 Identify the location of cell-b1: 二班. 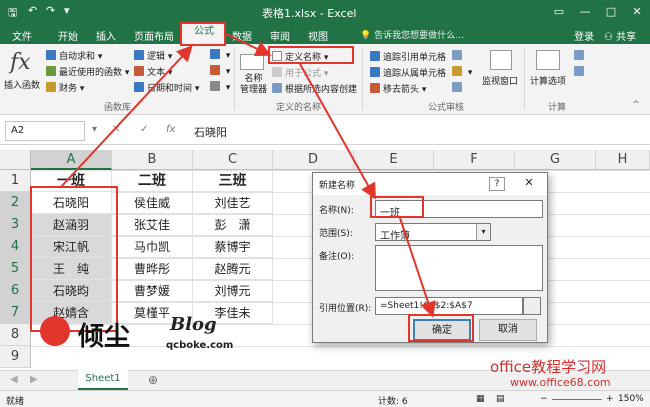
(152, 181).